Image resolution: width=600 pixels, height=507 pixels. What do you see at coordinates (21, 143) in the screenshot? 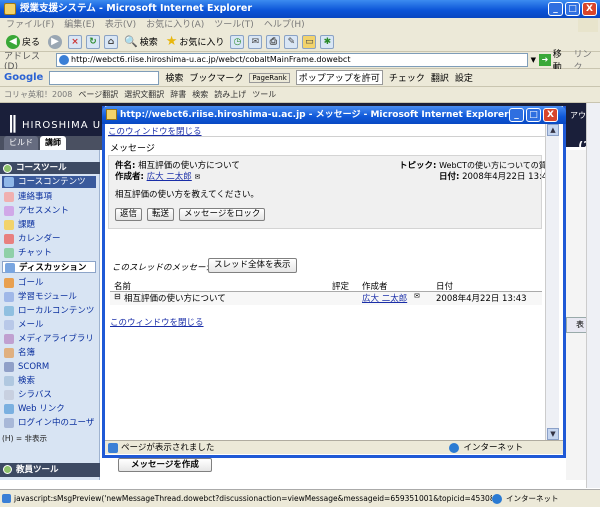
I see `tab-build: ビルド` at bounding box center [21, 143].